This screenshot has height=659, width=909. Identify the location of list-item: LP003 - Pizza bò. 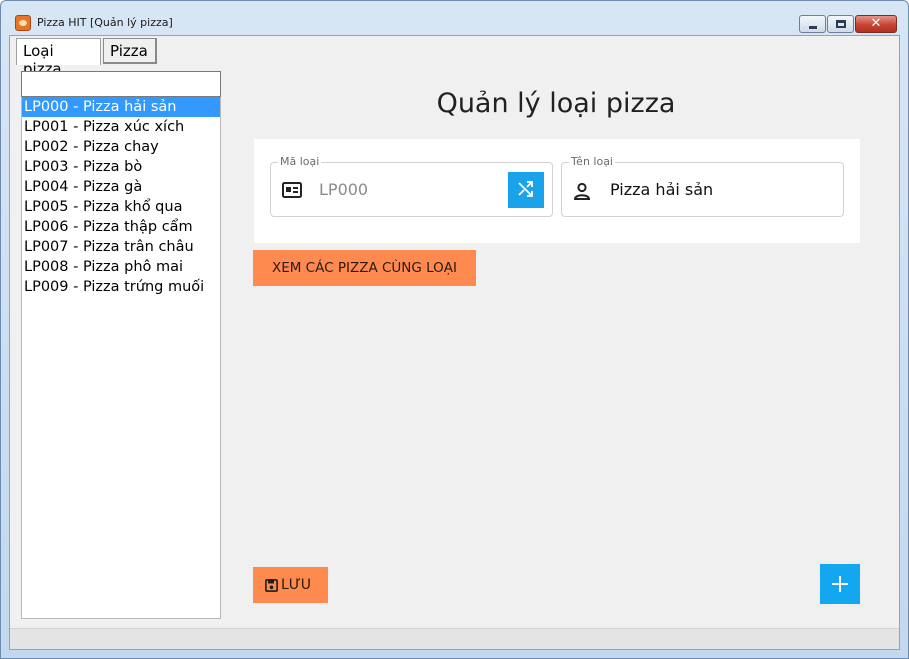
(121, 167).